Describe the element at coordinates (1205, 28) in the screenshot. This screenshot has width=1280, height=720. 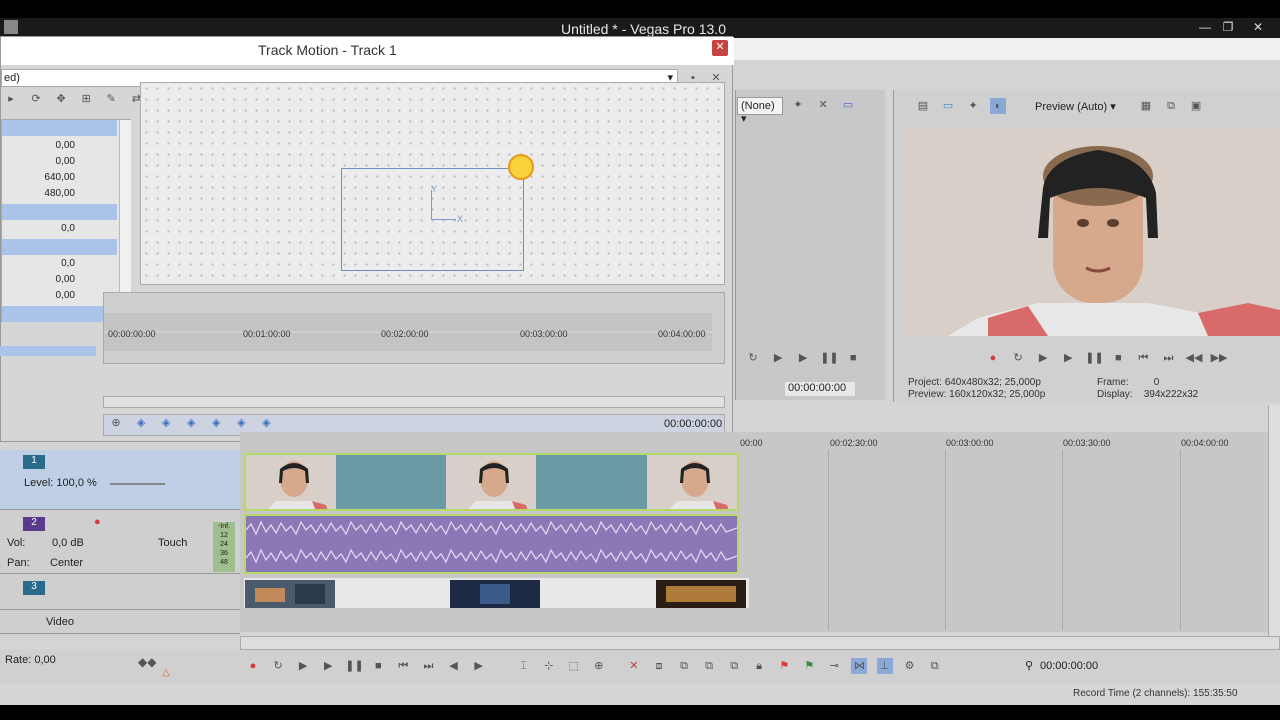
I see `minimize-button: —` at that location.